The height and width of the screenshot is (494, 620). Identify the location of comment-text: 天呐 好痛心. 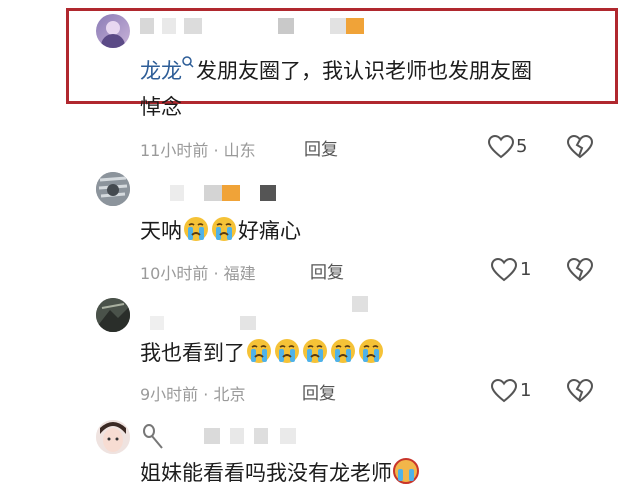
(220, 231).